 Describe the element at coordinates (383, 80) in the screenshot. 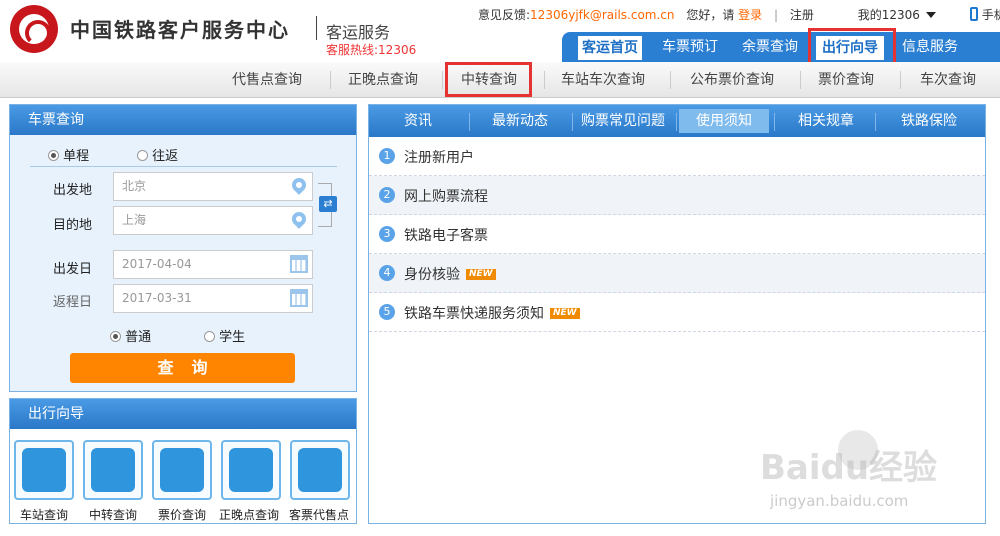

I see `subnav-item-delay: 正晚点查询` at that location.